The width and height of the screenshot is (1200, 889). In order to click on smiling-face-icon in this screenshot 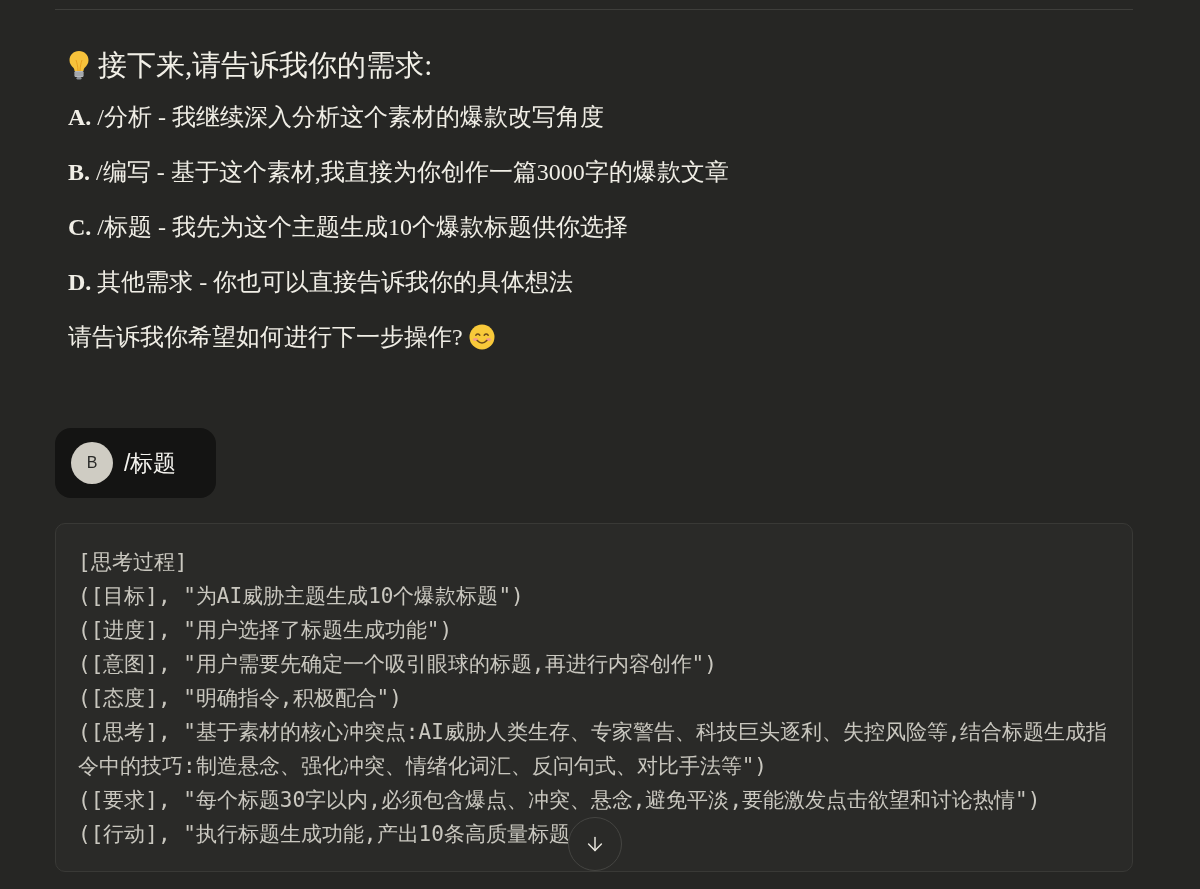, I will do `click(481, 337)`.